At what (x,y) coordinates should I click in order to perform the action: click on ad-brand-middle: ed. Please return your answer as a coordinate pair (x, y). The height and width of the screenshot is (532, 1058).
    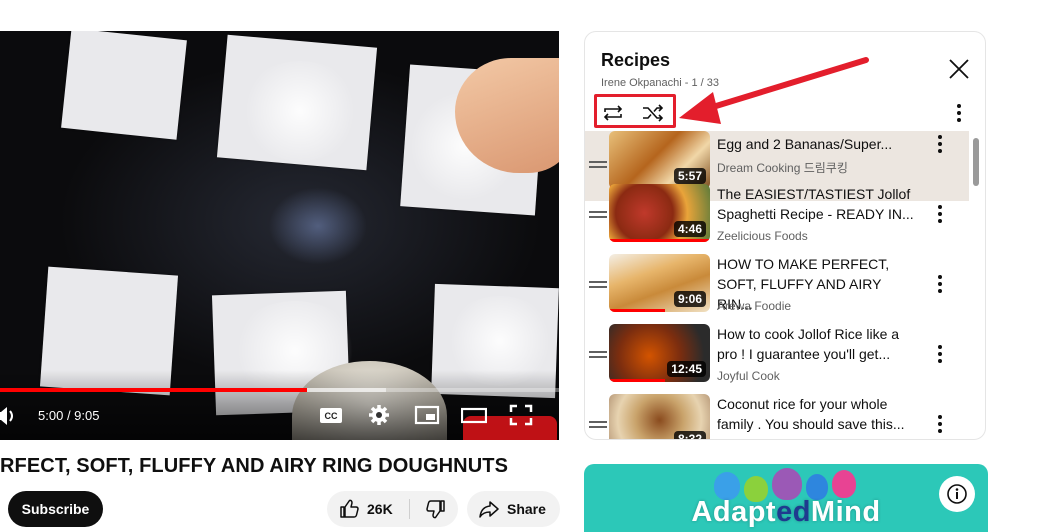
    Looking at the image, I should click on (793, 512).